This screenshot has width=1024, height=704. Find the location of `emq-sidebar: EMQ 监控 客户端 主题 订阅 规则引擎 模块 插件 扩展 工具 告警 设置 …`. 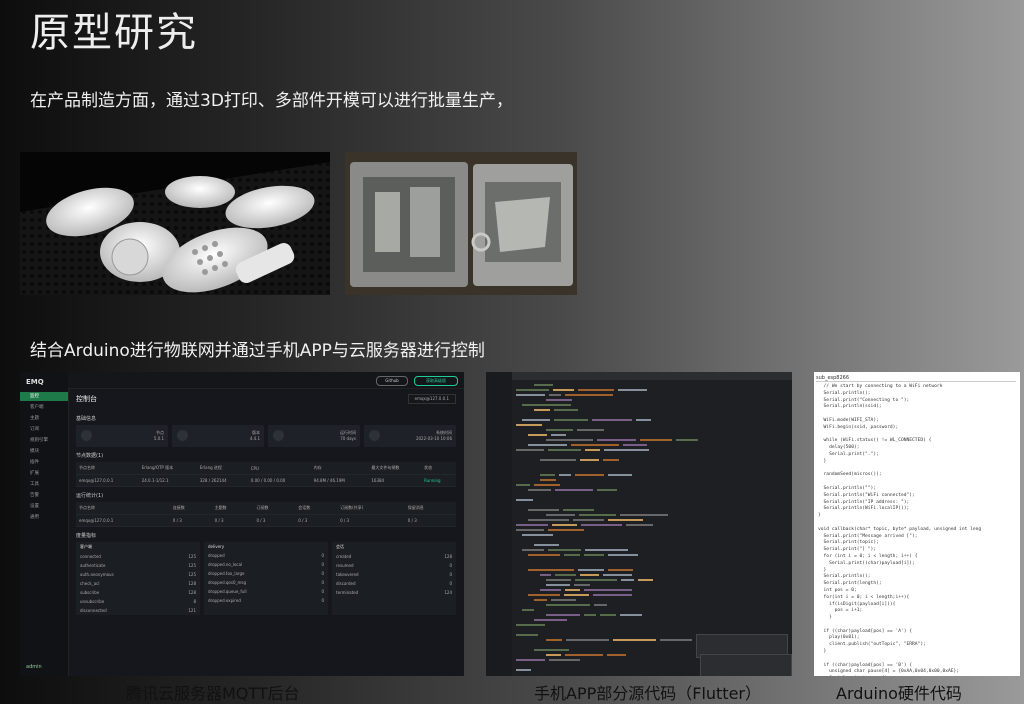

emq-sidebar: EMQ 监控 客户端 主题 订阅 规则引擎 模块 插件 扩展 工具 告警 设置 … is located at coordinates (44, 524).